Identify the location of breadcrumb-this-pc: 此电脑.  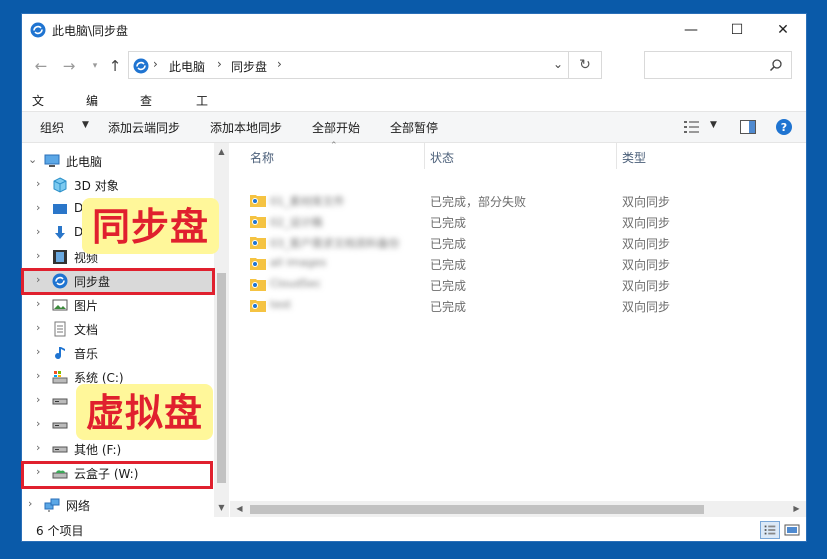
(187, 66).